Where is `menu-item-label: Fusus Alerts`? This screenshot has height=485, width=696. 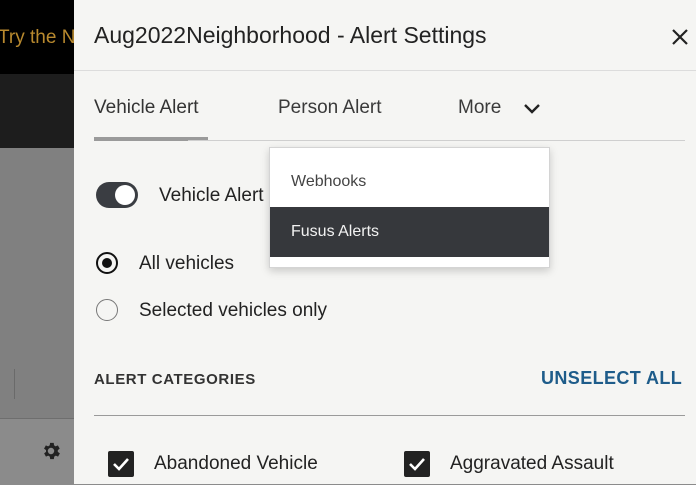 menu-item-label: Fusus Alerts is located at coordinates (335, 231).